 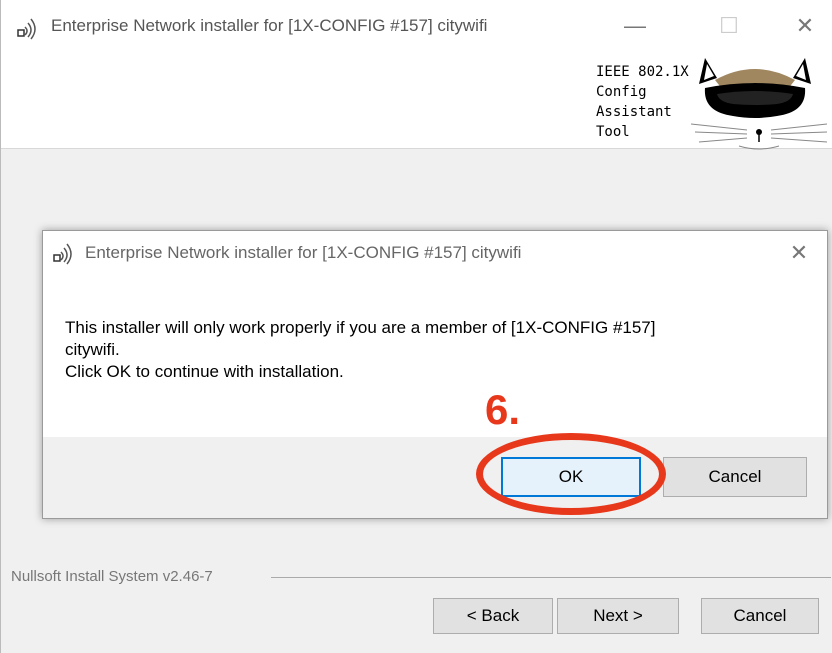 What do you see at coordinates (618, 616) in the screenshot?
I see `next-button: Next >` at bounding box center [618, 616].